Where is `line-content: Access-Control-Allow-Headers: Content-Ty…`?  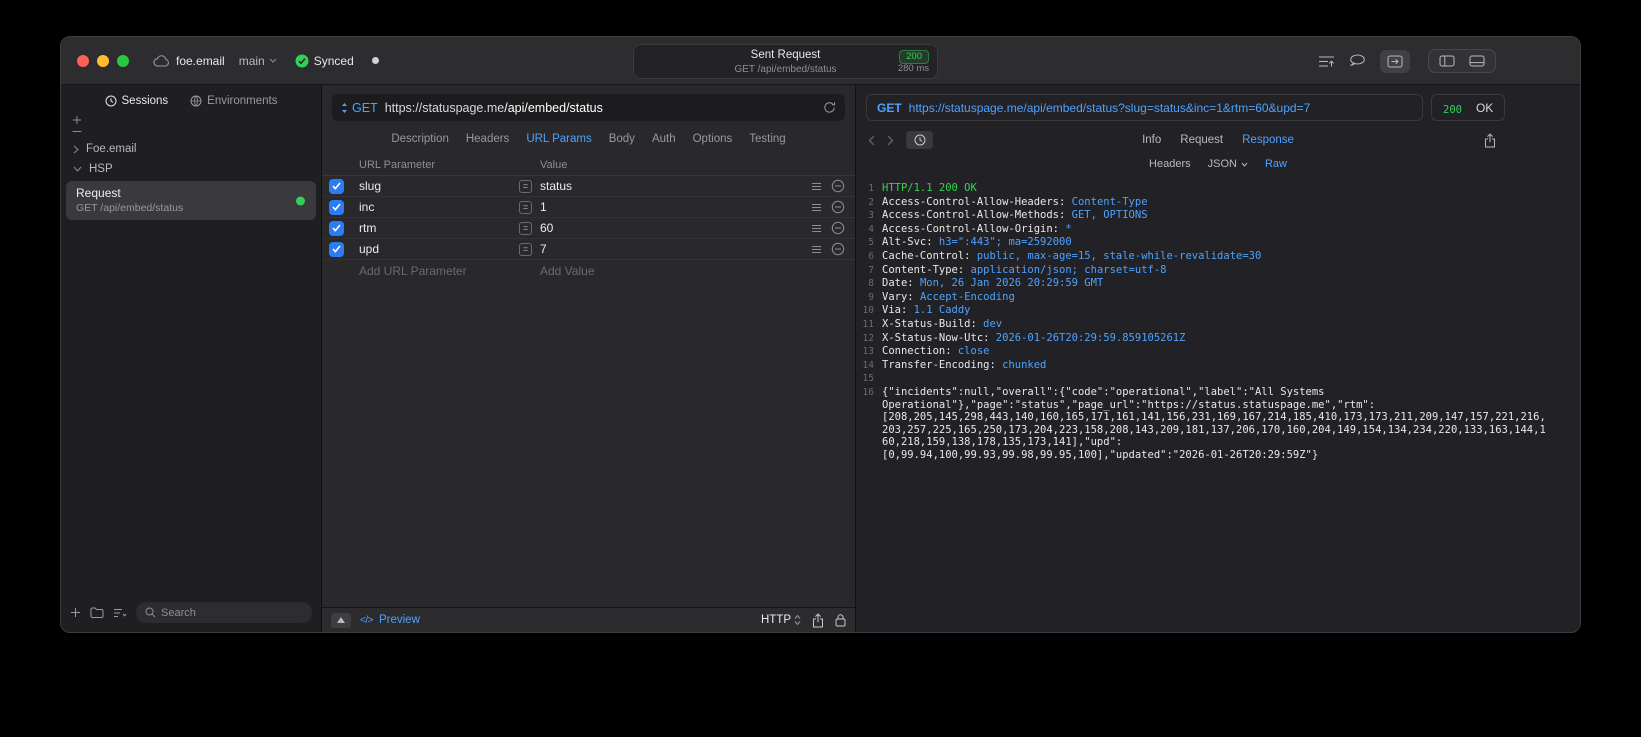
line-content: Access-Control-Allow-Headers: Content-Ty… is located at coordinates (1015, 201).